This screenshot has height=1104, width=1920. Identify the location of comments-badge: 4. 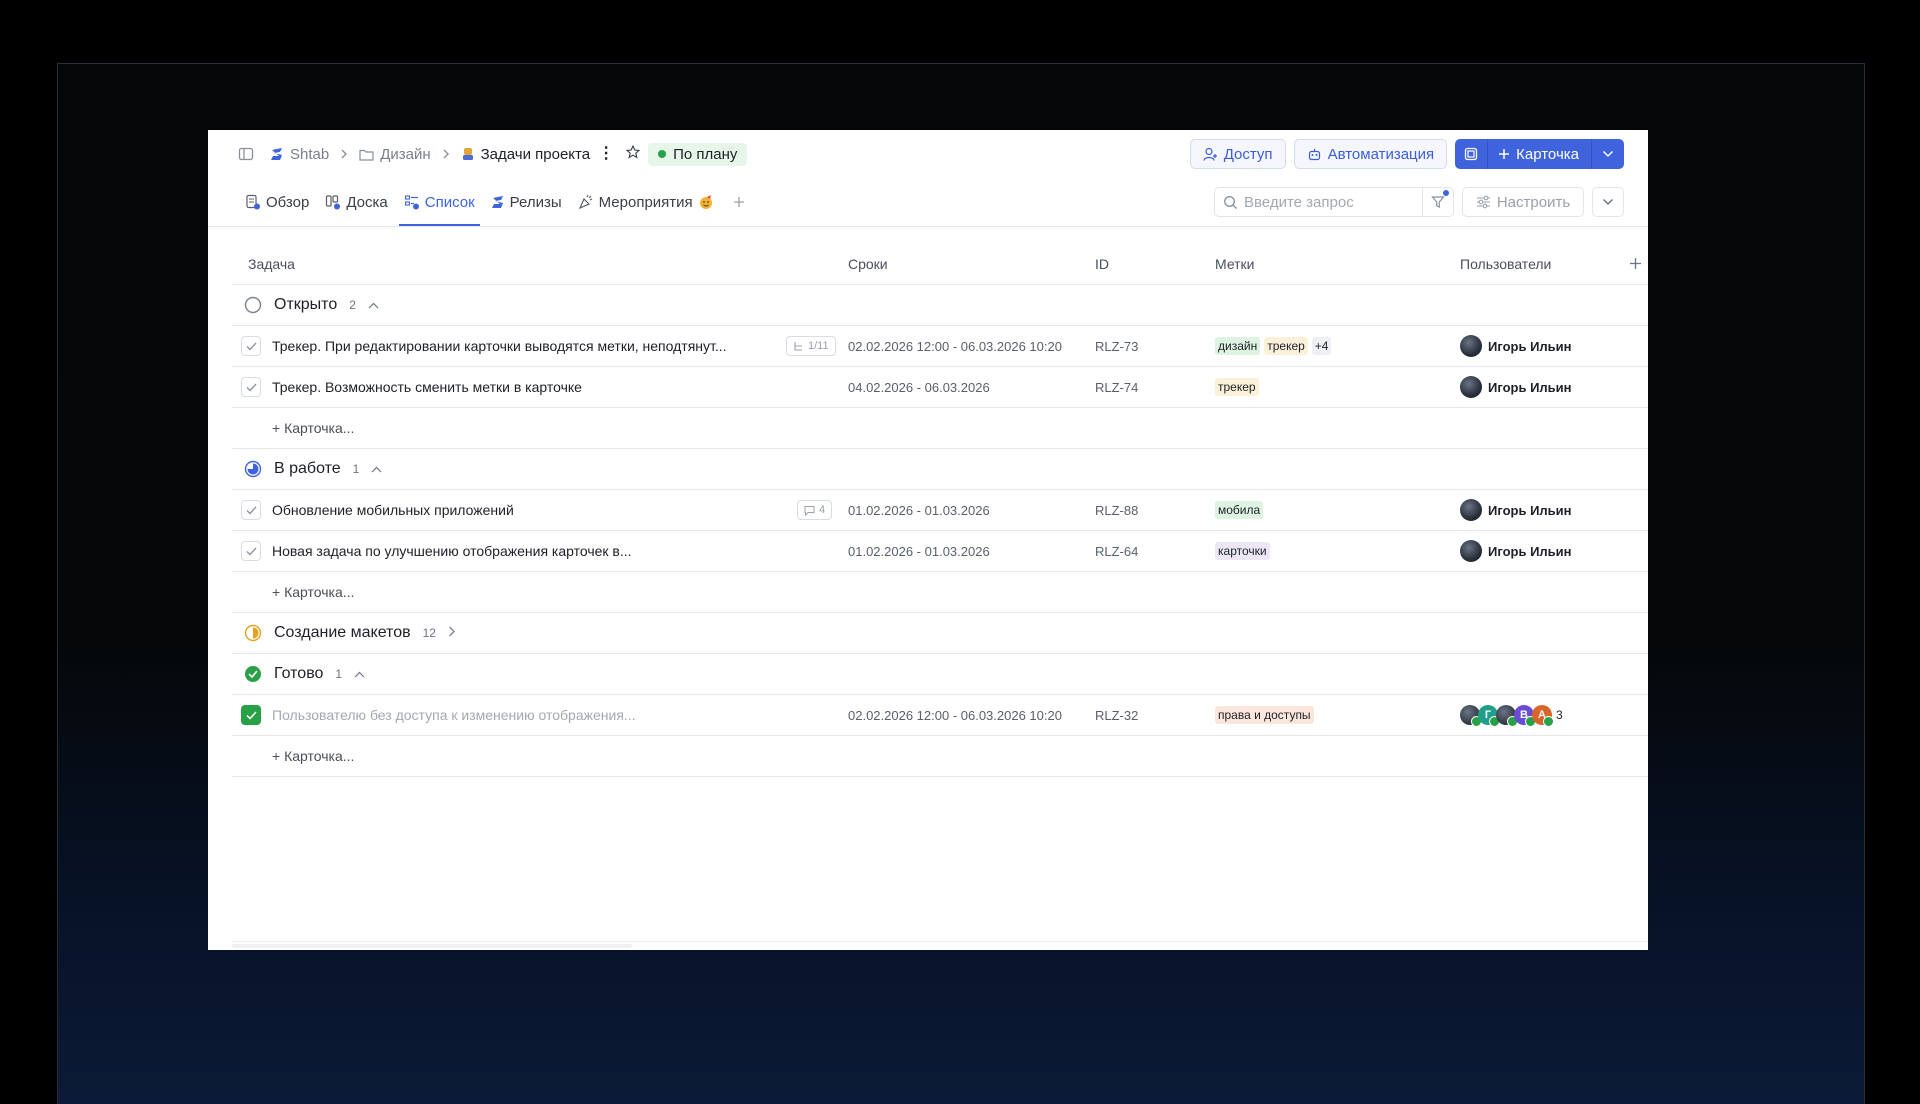
(815, 510).